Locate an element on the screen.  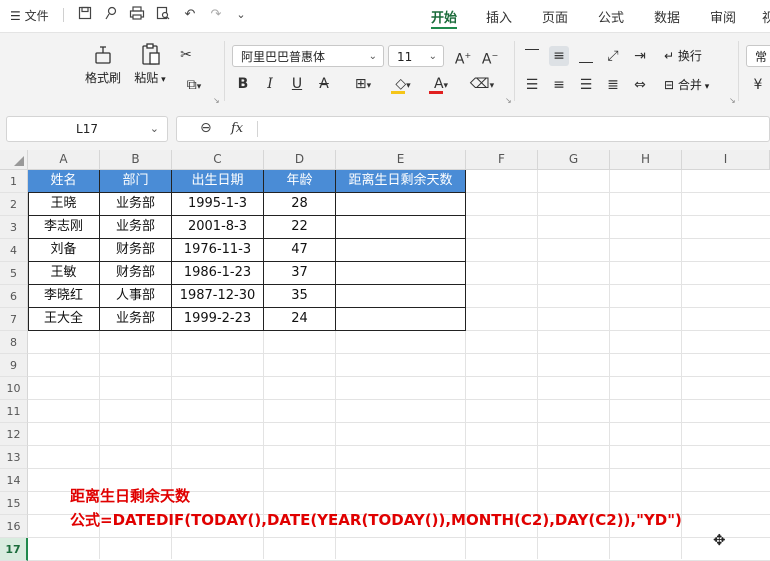
fill-color-icon: ◇▾ is located at coordinates (403, 84).